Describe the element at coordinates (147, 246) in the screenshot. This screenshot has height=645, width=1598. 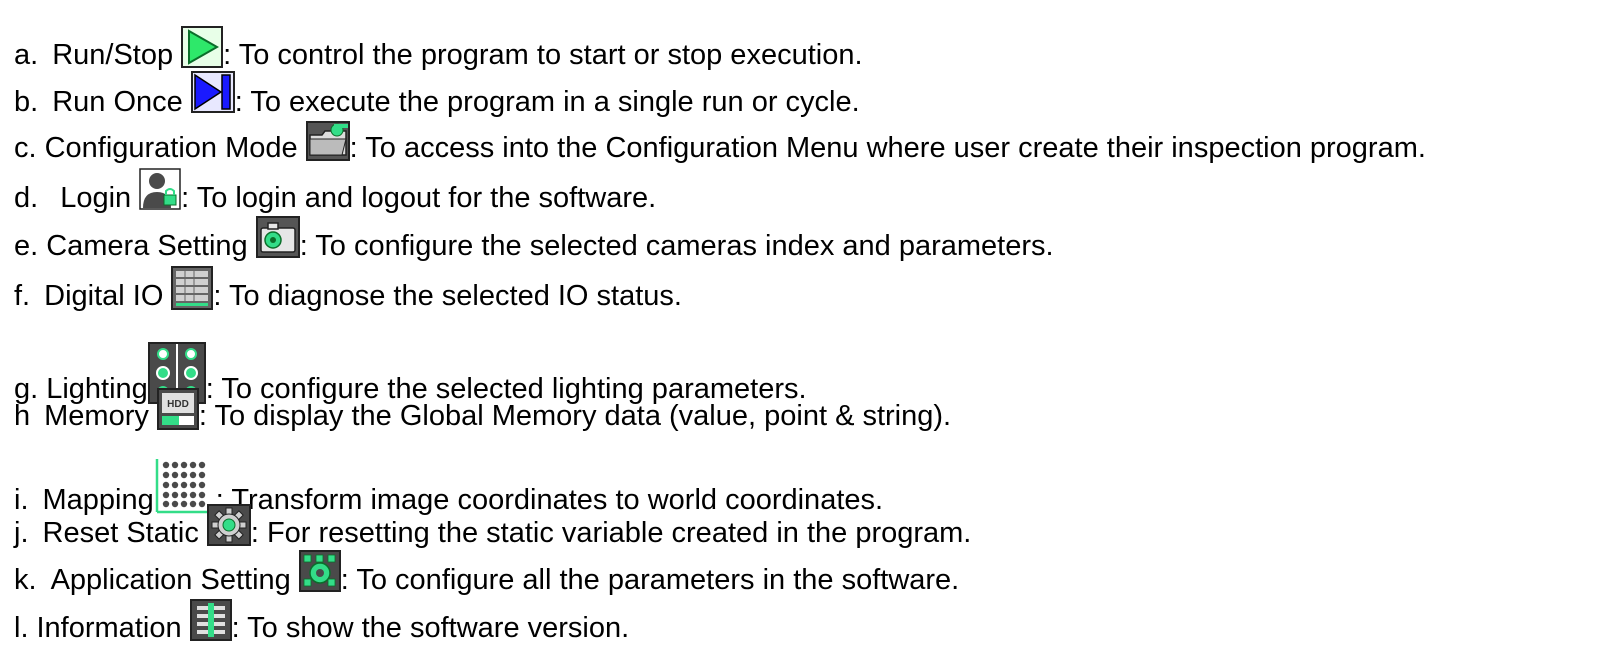
I see `item-name: Camera Setting` at that location.